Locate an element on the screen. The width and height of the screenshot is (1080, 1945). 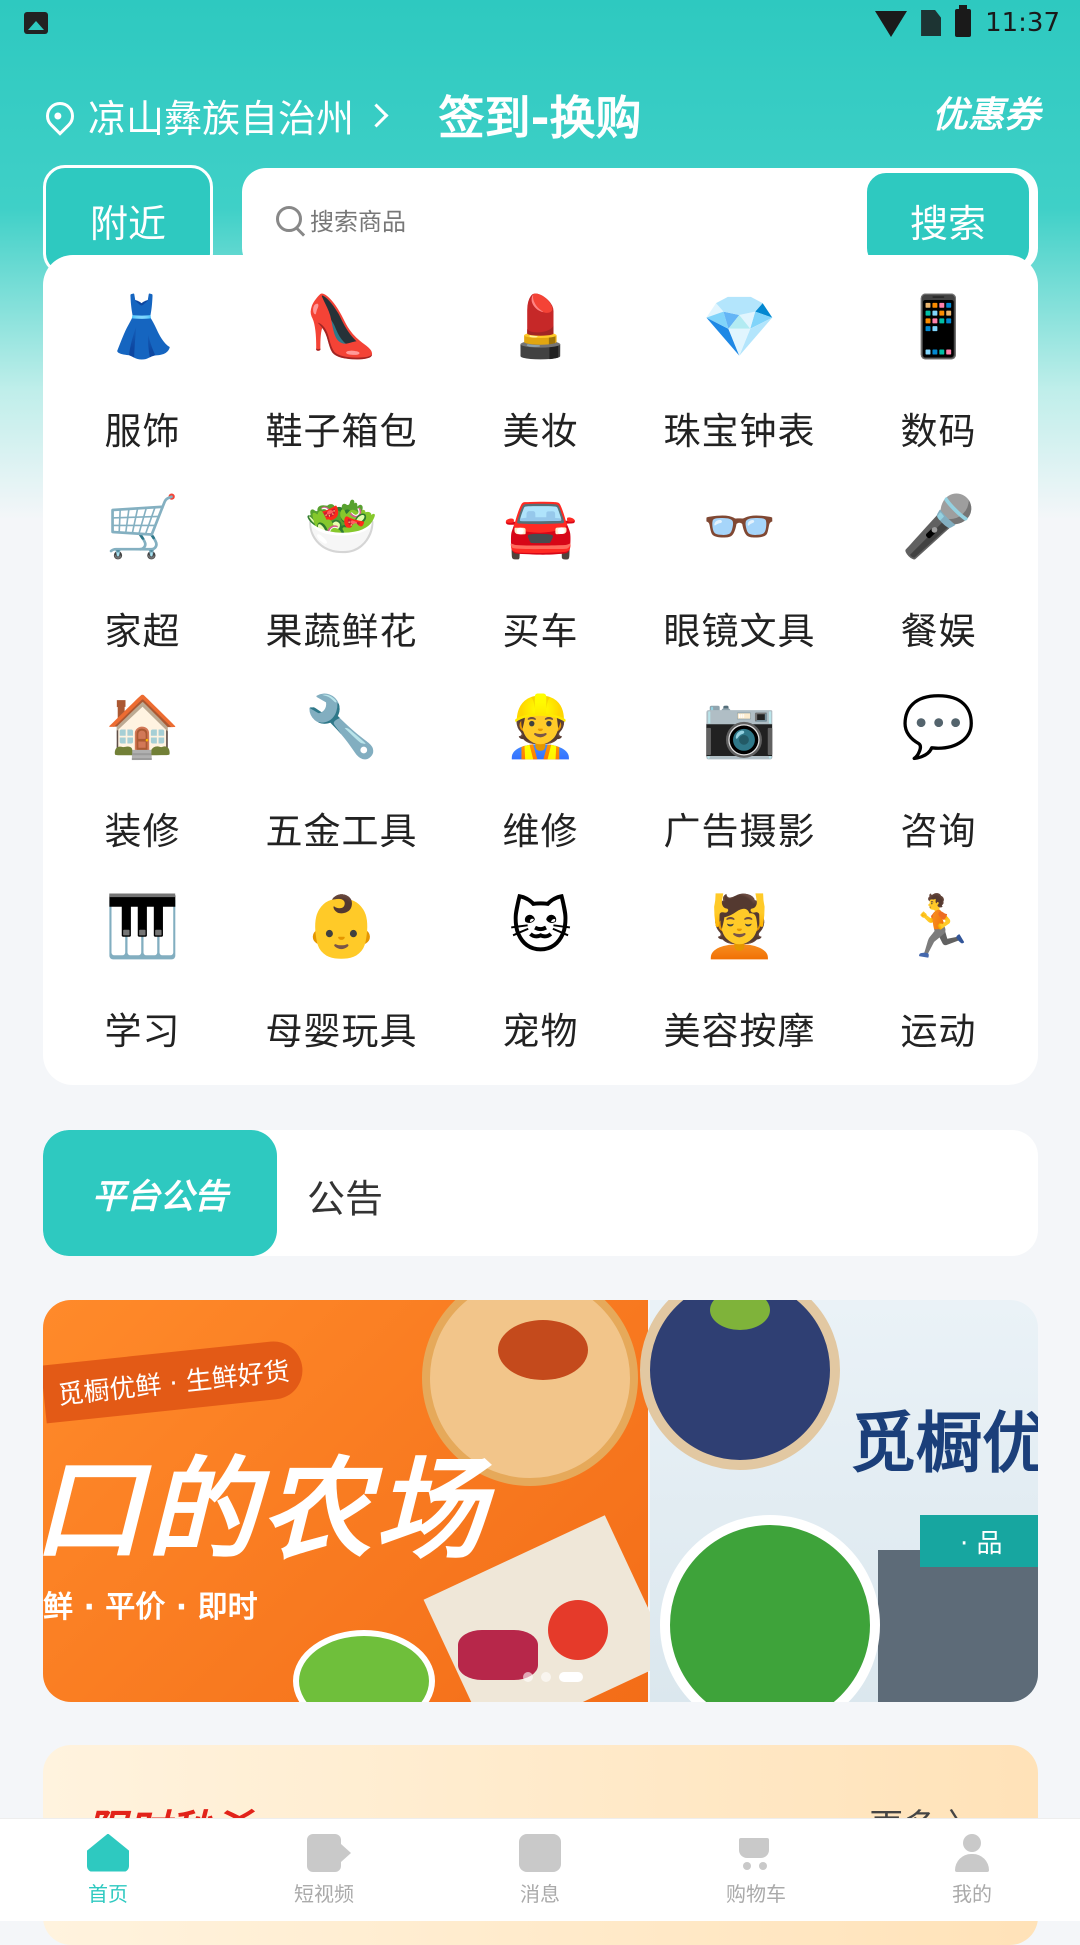
dining-mic-icon: 🎤 is located at coordinates (938, 527).